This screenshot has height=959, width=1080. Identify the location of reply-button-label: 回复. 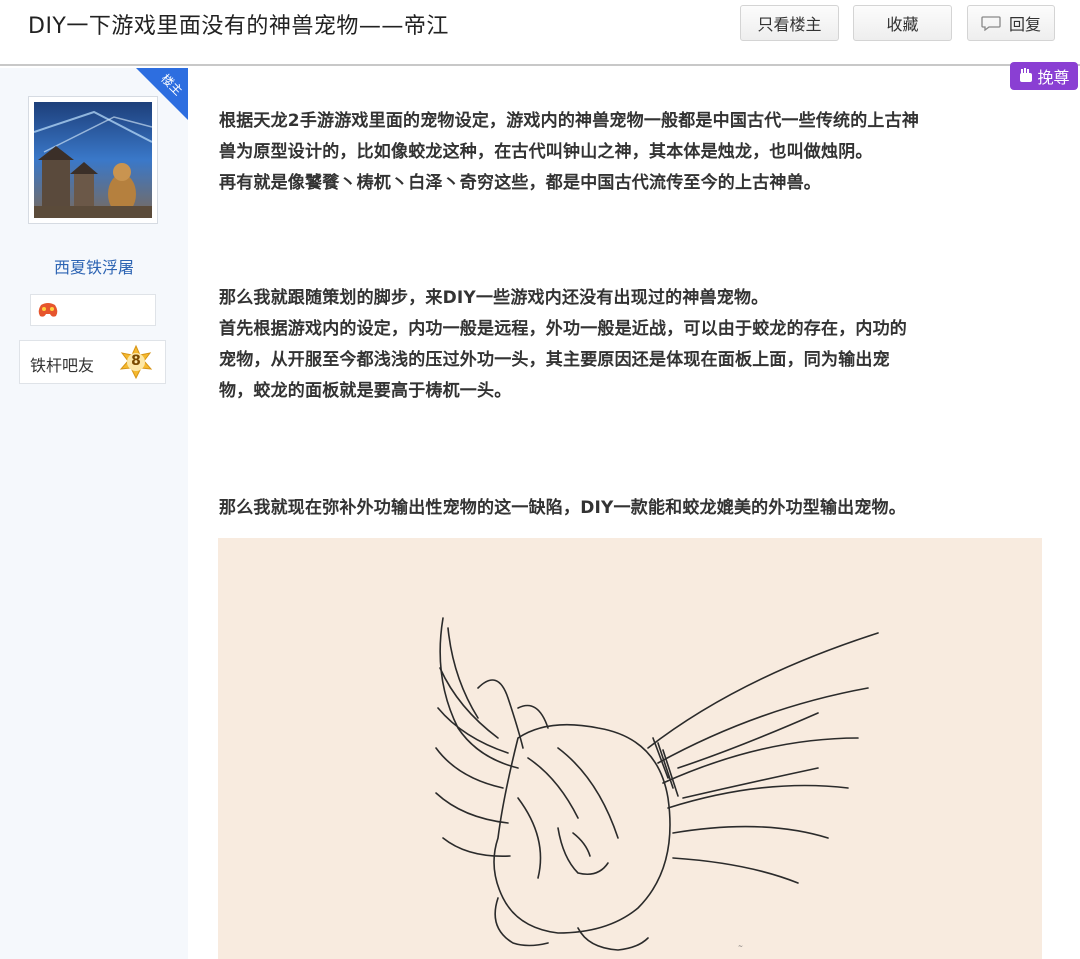
(1024, 24).